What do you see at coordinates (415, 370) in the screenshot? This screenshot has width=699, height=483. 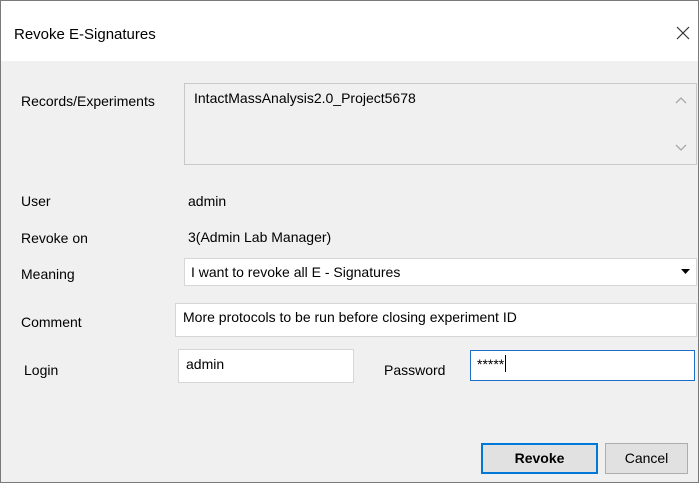 I see `password-label: Password` at bounding box center [415, 370].